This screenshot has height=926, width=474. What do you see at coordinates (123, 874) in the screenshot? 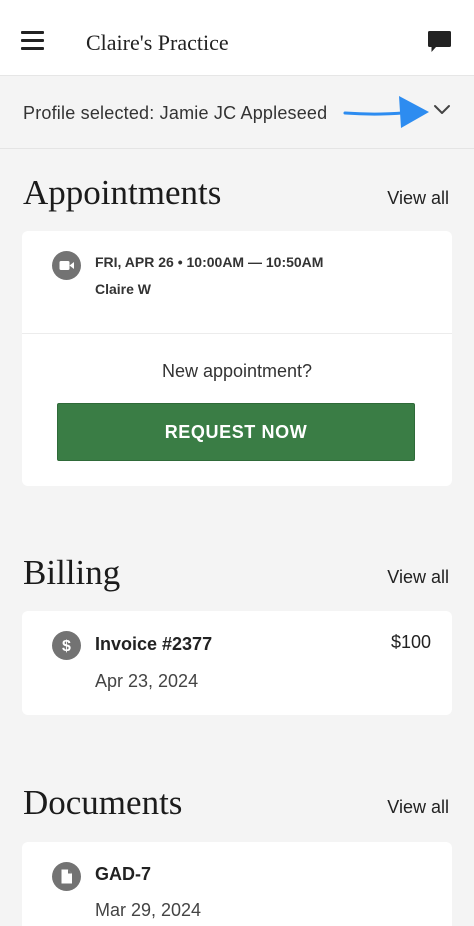
I see `document-title: GAD-7` at bounding box center [123, 874].